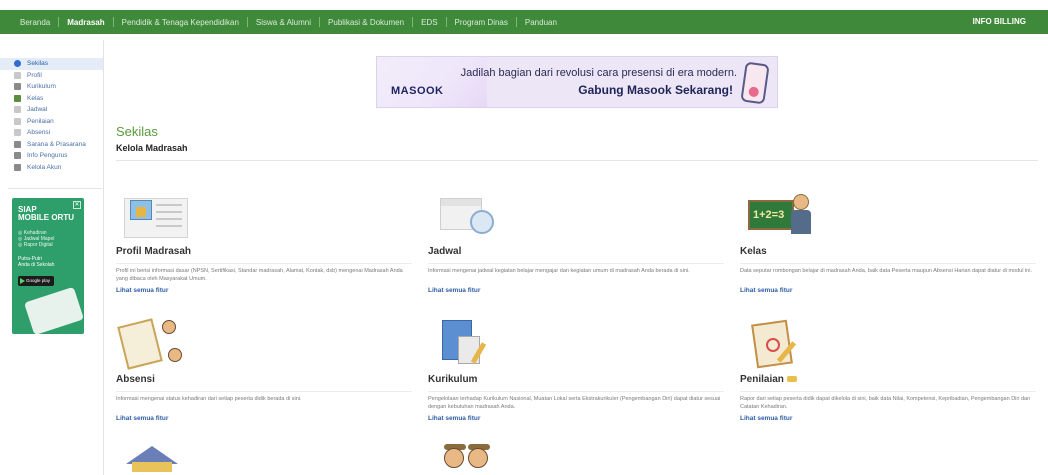 This screenshot has height=475, width=1048. What do you see at coordinates (264, 383) in the screenshot?
I see `card-title: Absensi` at bounding box center [264, 383].